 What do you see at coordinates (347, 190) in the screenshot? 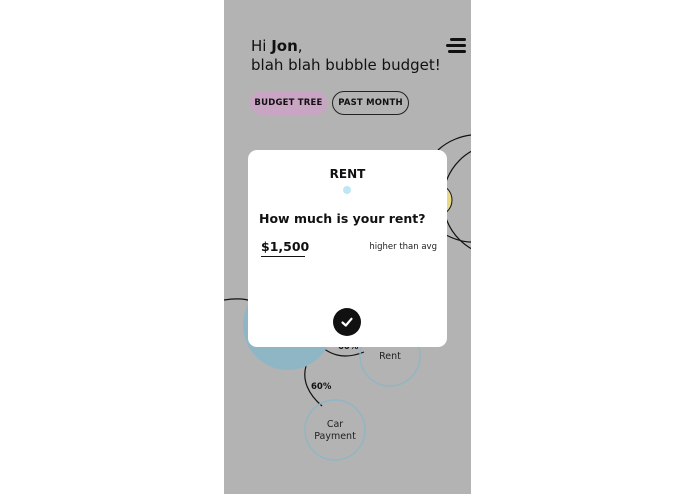
I see `category-dot` at bounding box center [347, 190].